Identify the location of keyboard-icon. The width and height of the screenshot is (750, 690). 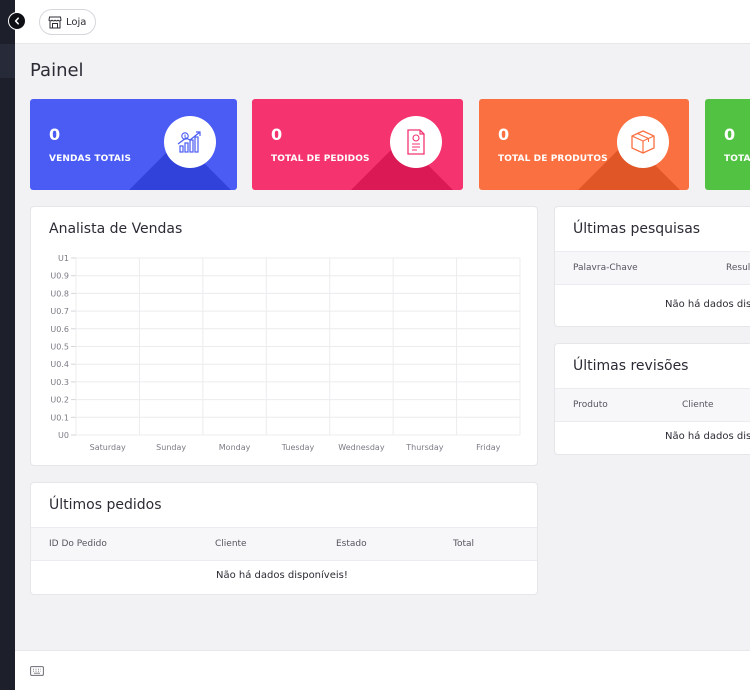
(37, 671).